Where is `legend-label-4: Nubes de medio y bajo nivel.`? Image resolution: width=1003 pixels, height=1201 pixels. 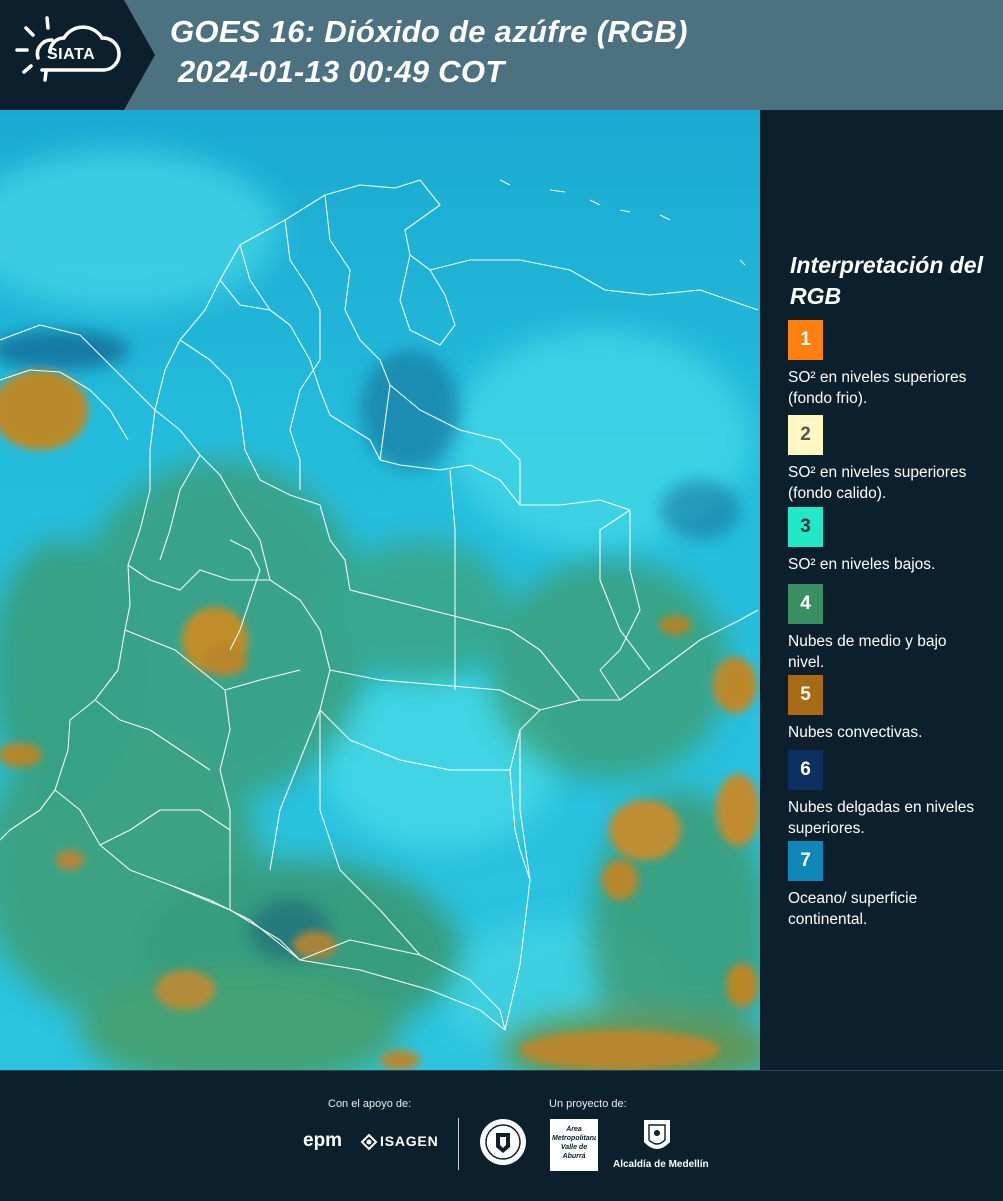 legend-label-4: Nubes de medio y bajo nivel. is located at coordinates (867, 652).